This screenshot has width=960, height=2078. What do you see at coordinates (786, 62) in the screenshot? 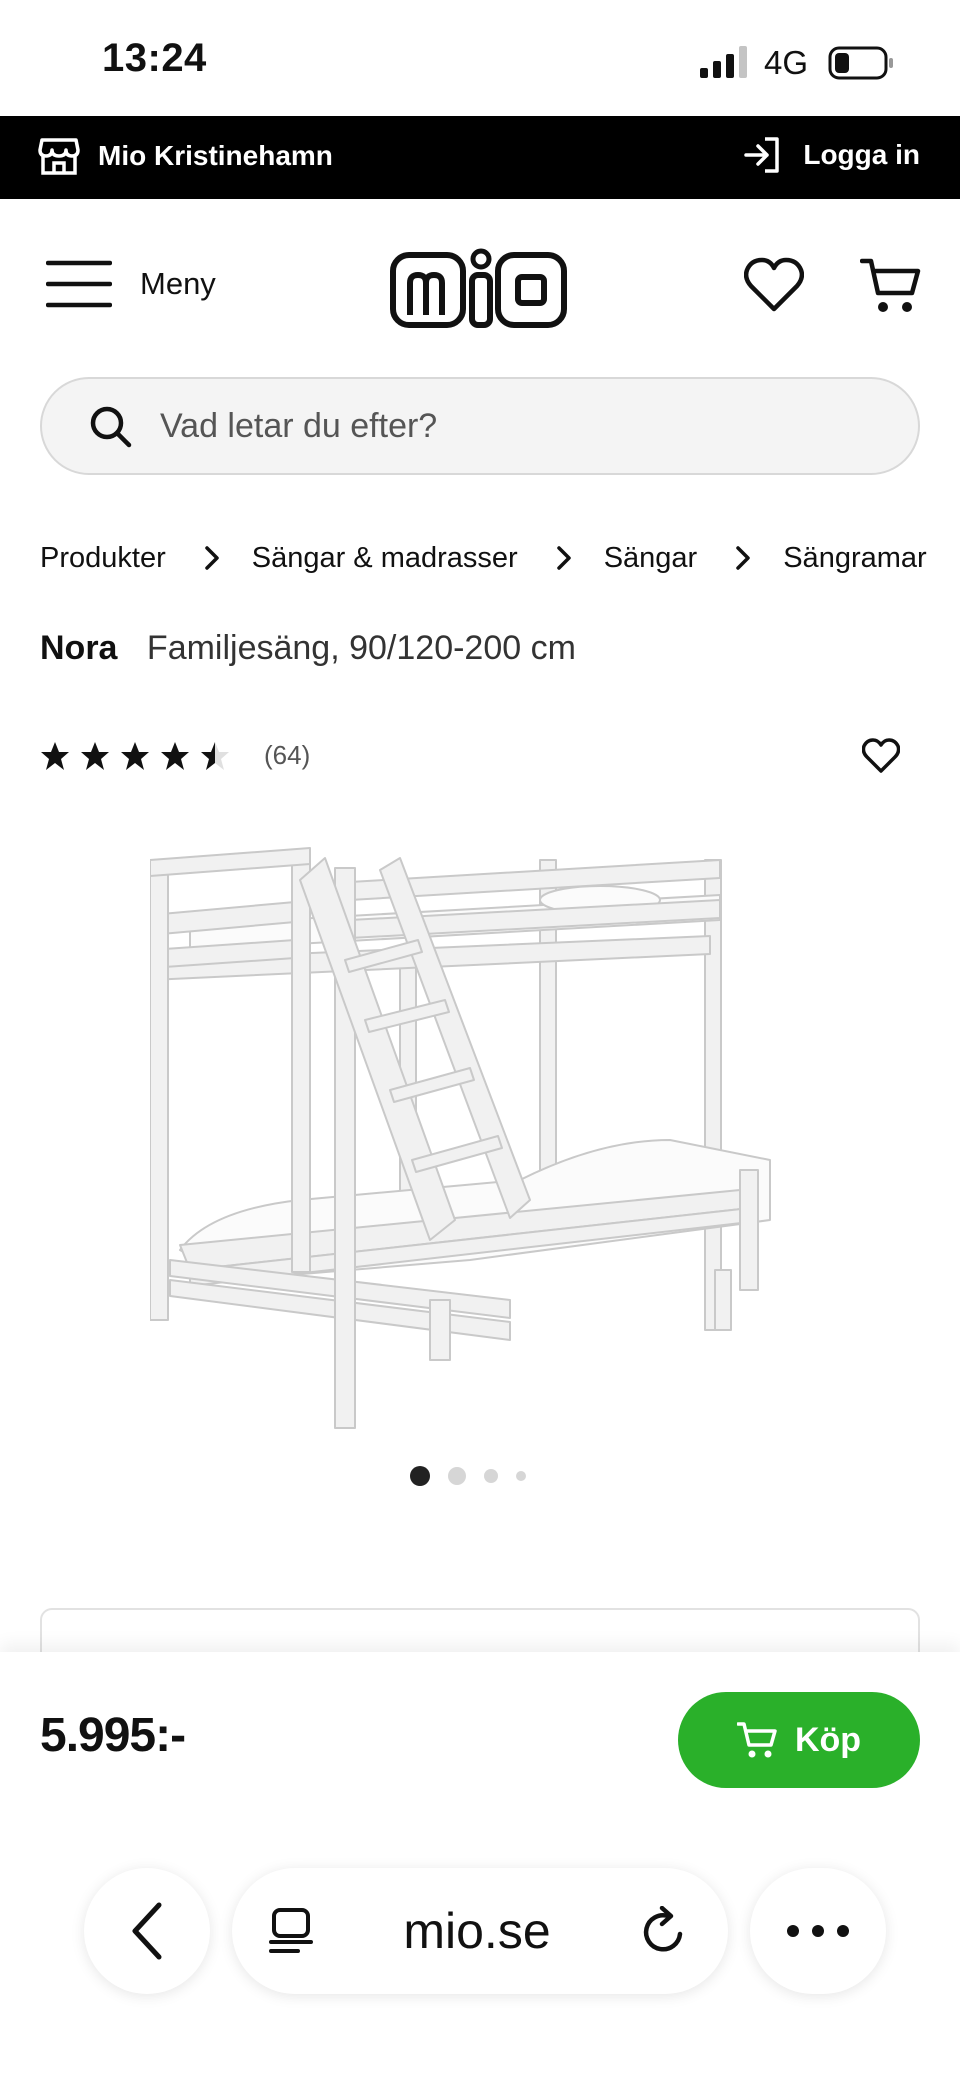
I see `network-type: 4G` at bounding box center [786, 62].